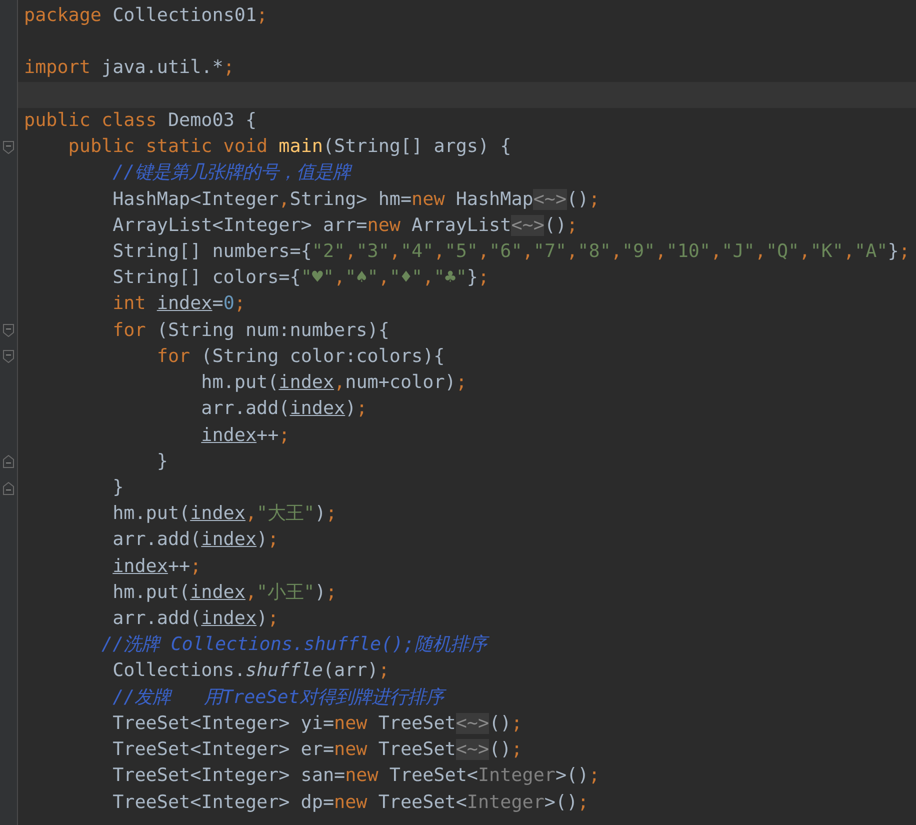 The width and height of the screenshot is (916, 825). What do you see at coordinates (467, 697) in the screenshot?
I see `code-line: //发牌 用TreeSet对得到牌进行排序` at bounding box center [467, 697].